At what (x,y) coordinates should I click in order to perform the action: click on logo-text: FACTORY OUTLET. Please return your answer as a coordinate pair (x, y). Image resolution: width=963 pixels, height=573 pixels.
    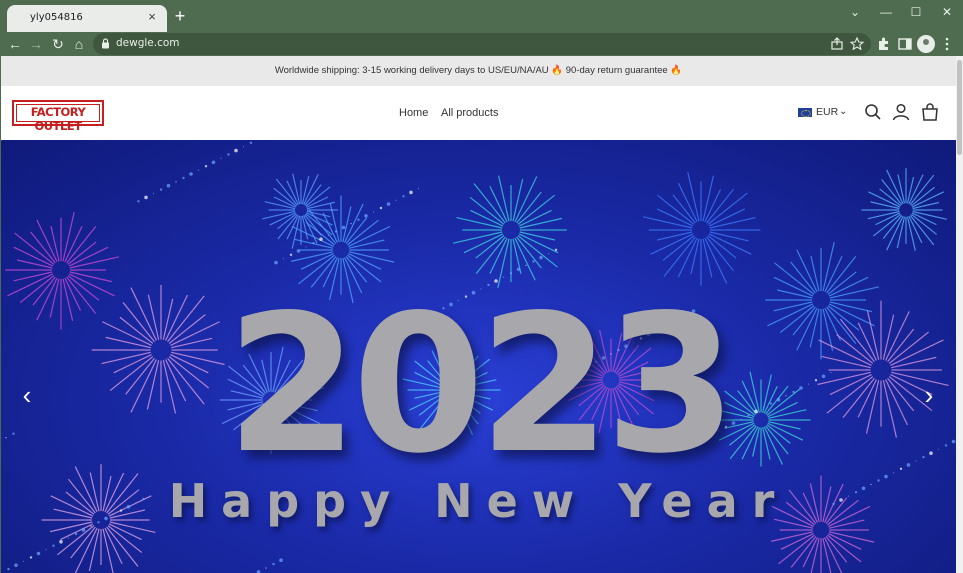
    Looking at the image, I should click on (58, 119).